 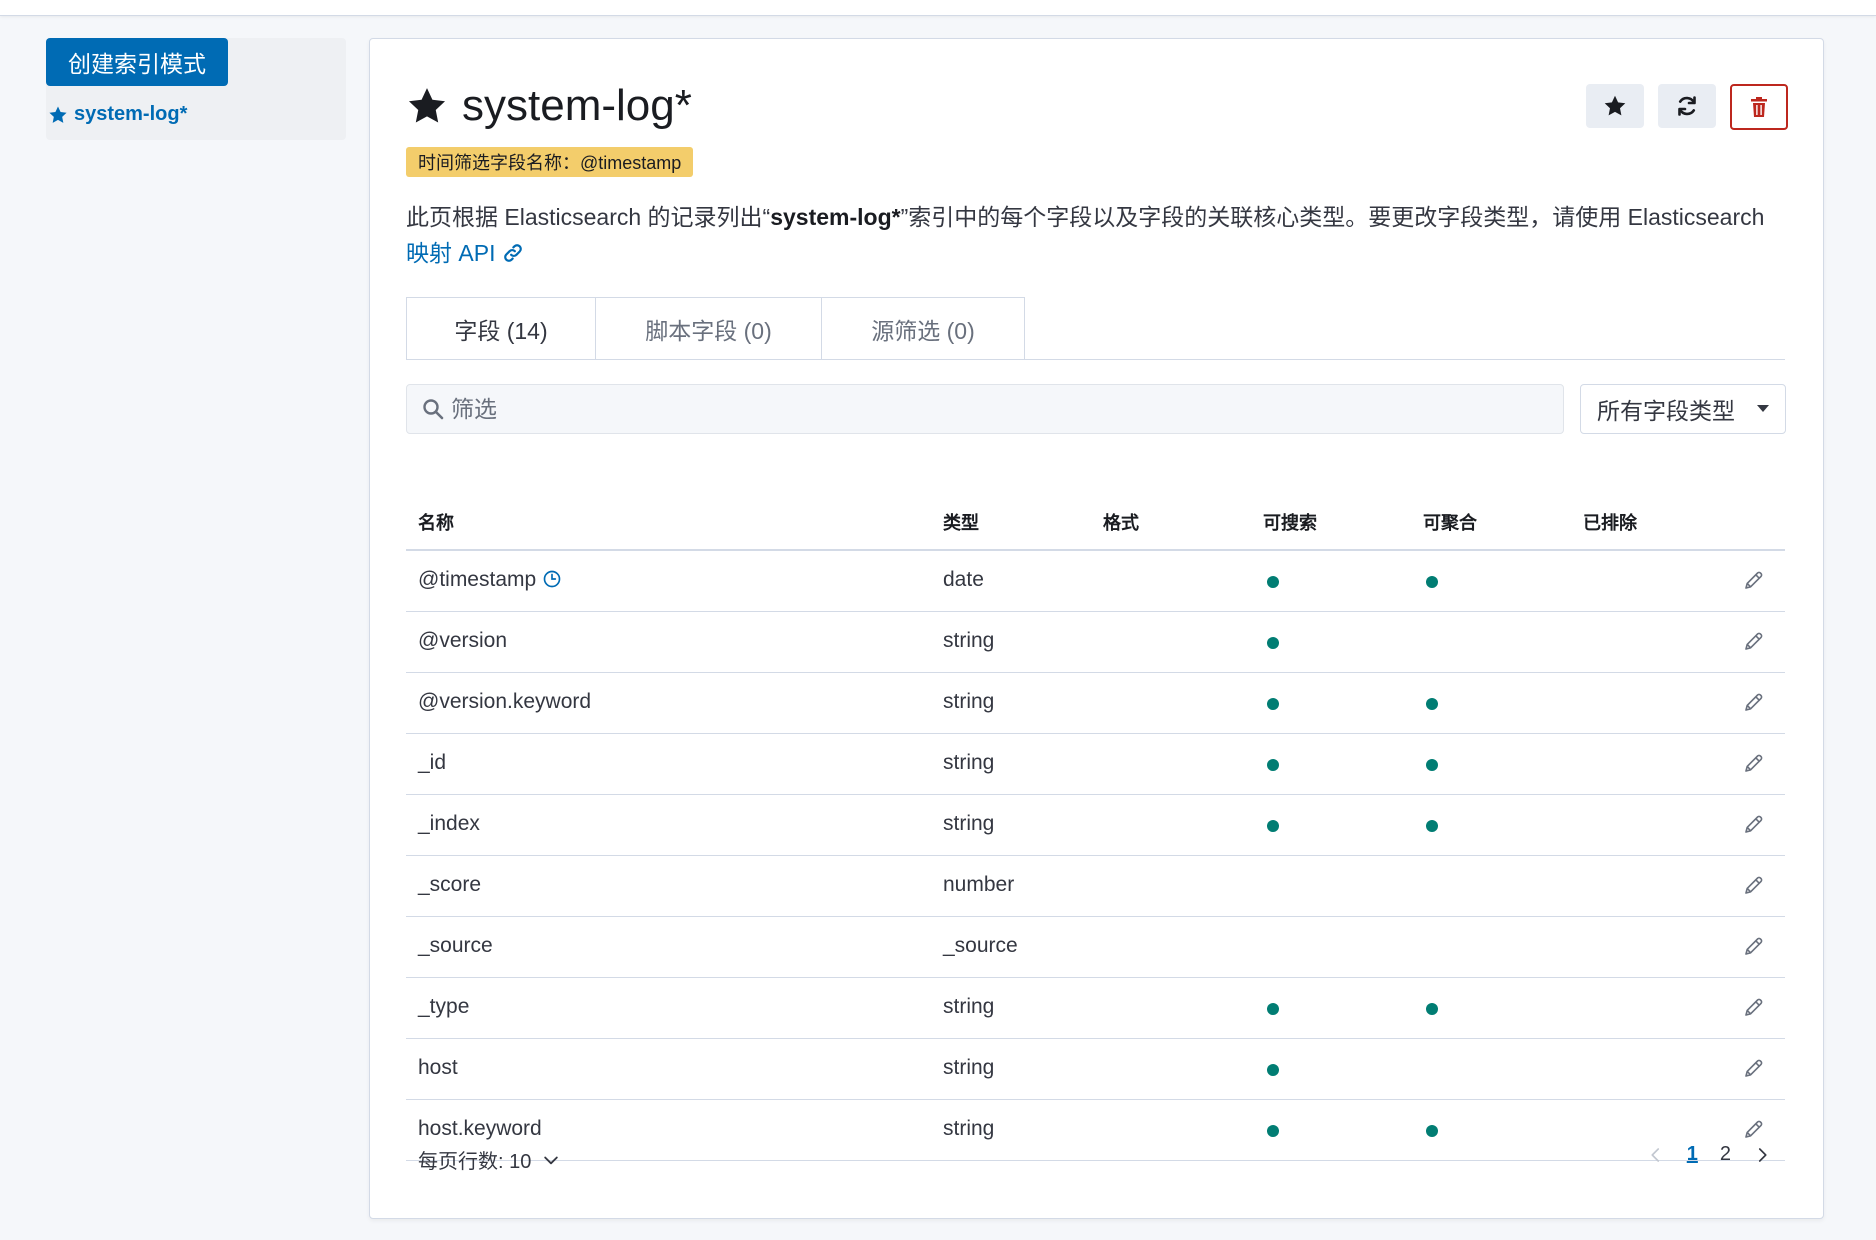 I want to click on field-name-text: @version.keyword, so click(x=505, y=701).